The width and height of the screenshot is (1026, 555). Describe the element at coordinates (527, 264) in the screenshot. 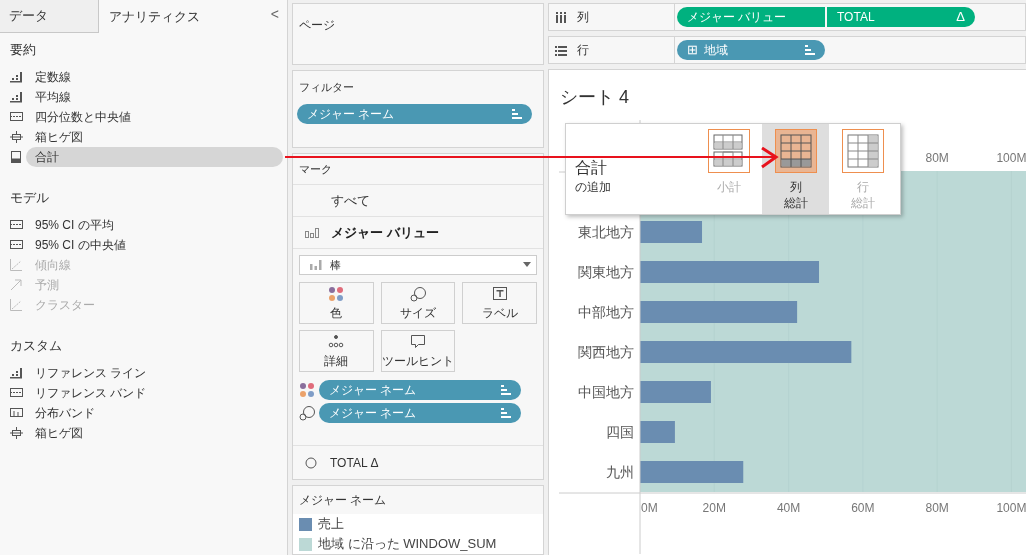

I see `dropdown-arrow-icon` at that location.